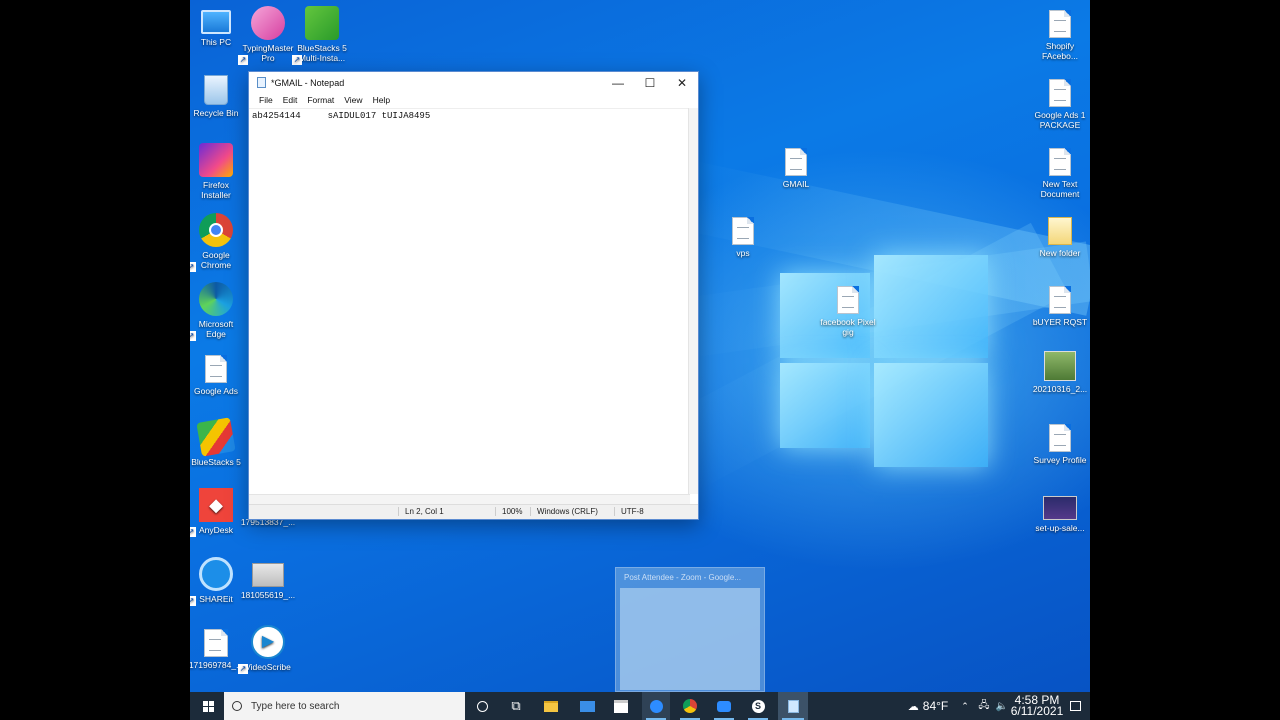  I want to click on volume-button: 🔈, so click(1002, 706).